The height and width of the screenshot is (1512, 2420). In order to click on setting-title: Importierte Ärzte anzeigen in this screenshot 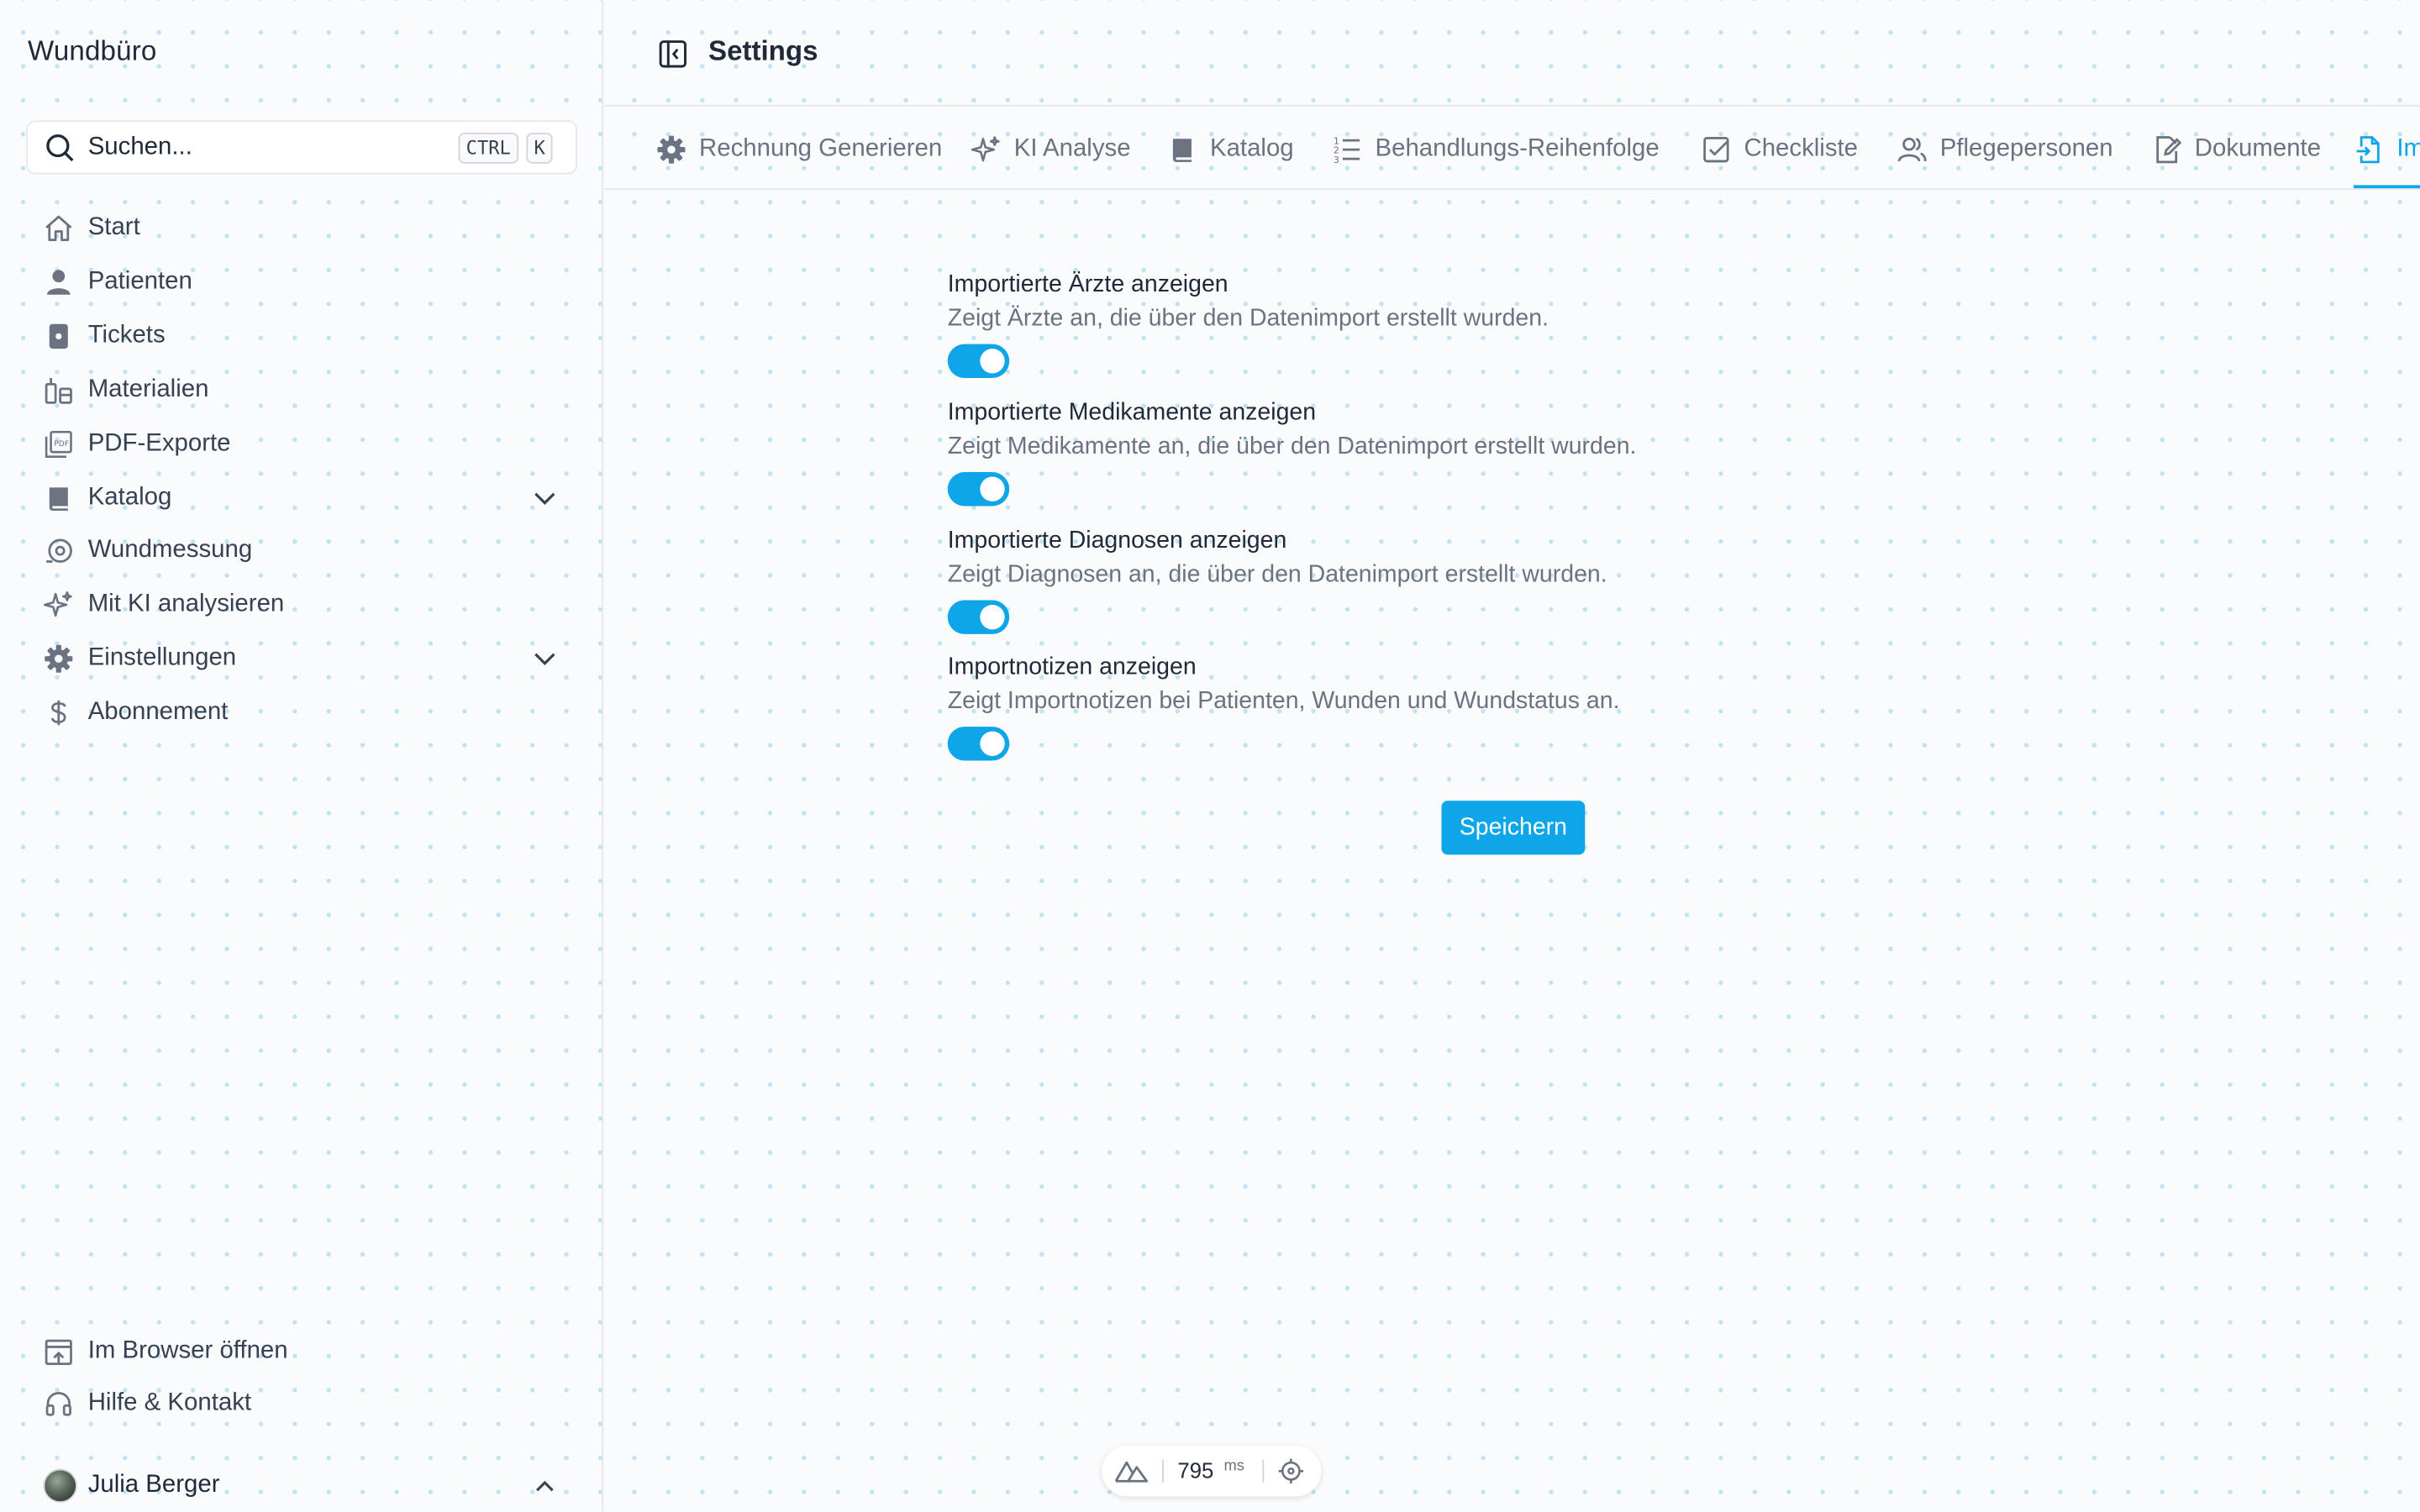, I will do `click(1087, 284)`.